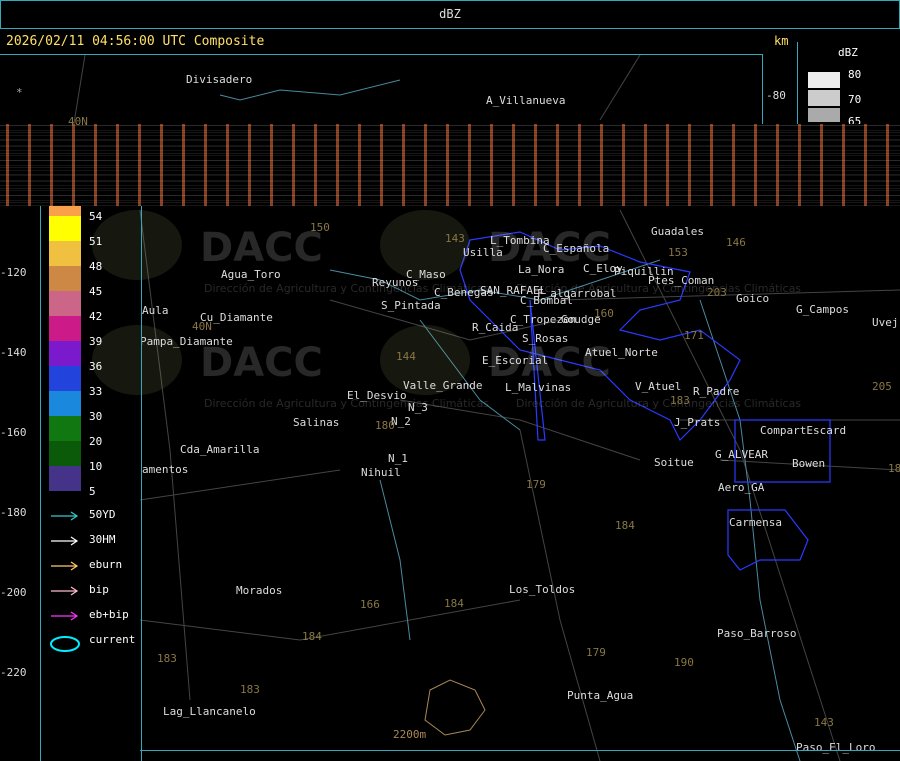 Image resolution: width=900 pixels, height=761 pixels. What do you see at coordinates (542, 589) in the screenshot?
I see `place-label: Los_Toldos` at bounding box center [542, 589].